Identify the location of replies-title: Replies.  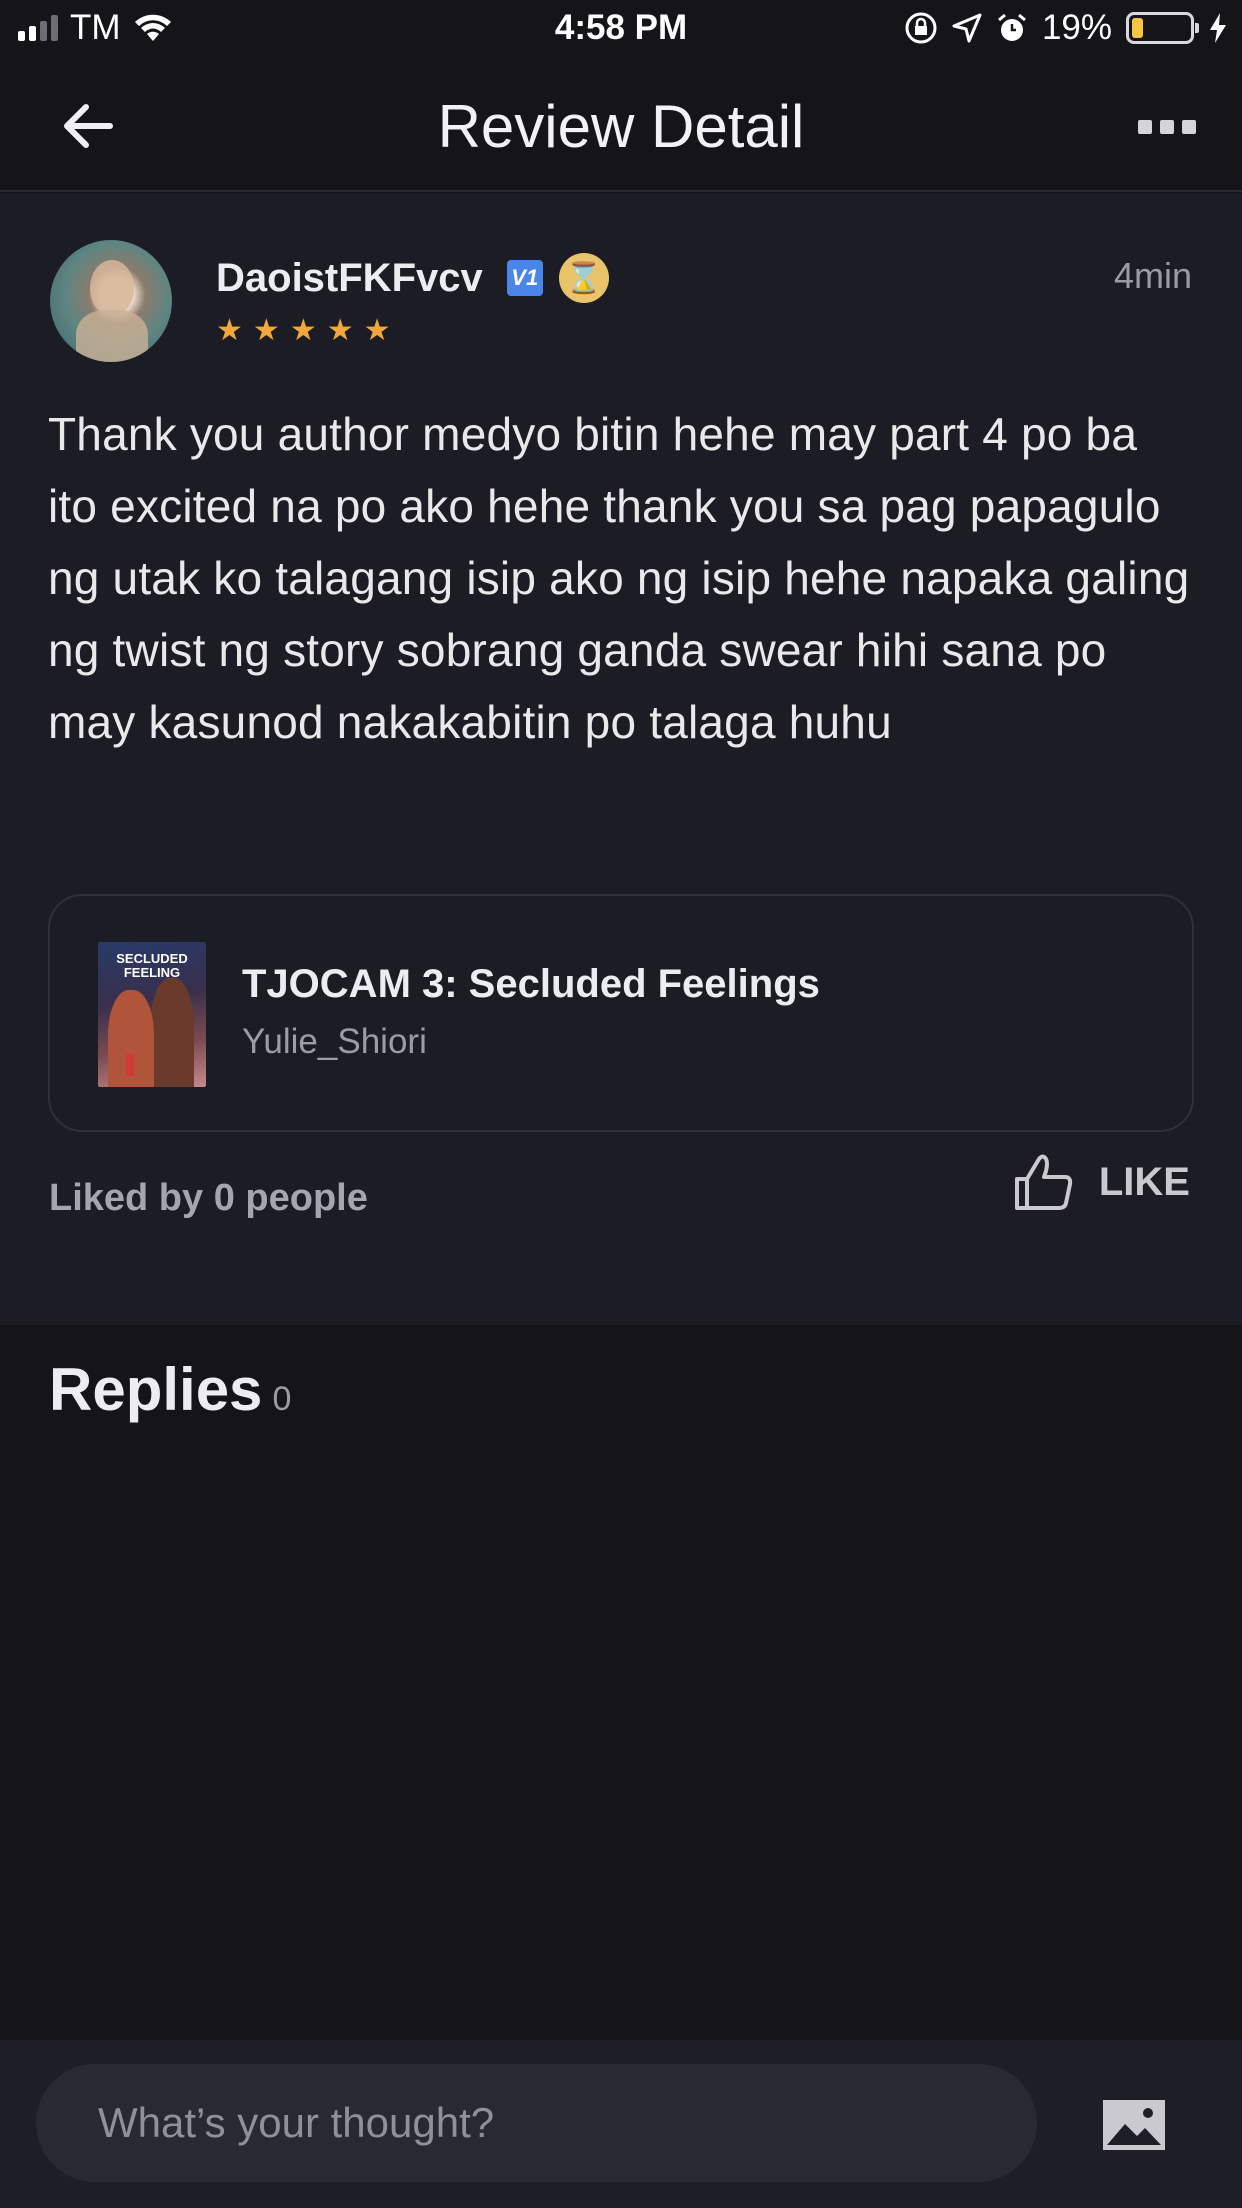
(156, 1389).